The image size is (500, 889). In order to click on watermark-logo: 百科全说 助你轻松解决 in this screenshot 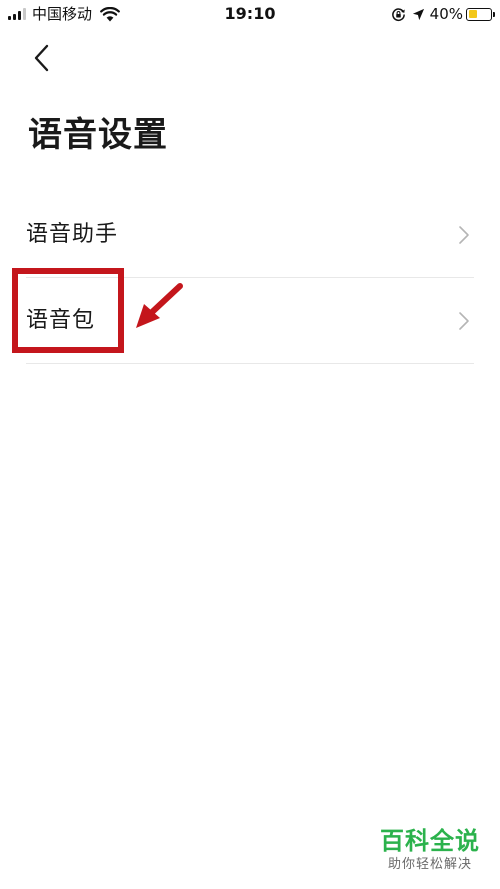, I will do `click(430, 850)`.